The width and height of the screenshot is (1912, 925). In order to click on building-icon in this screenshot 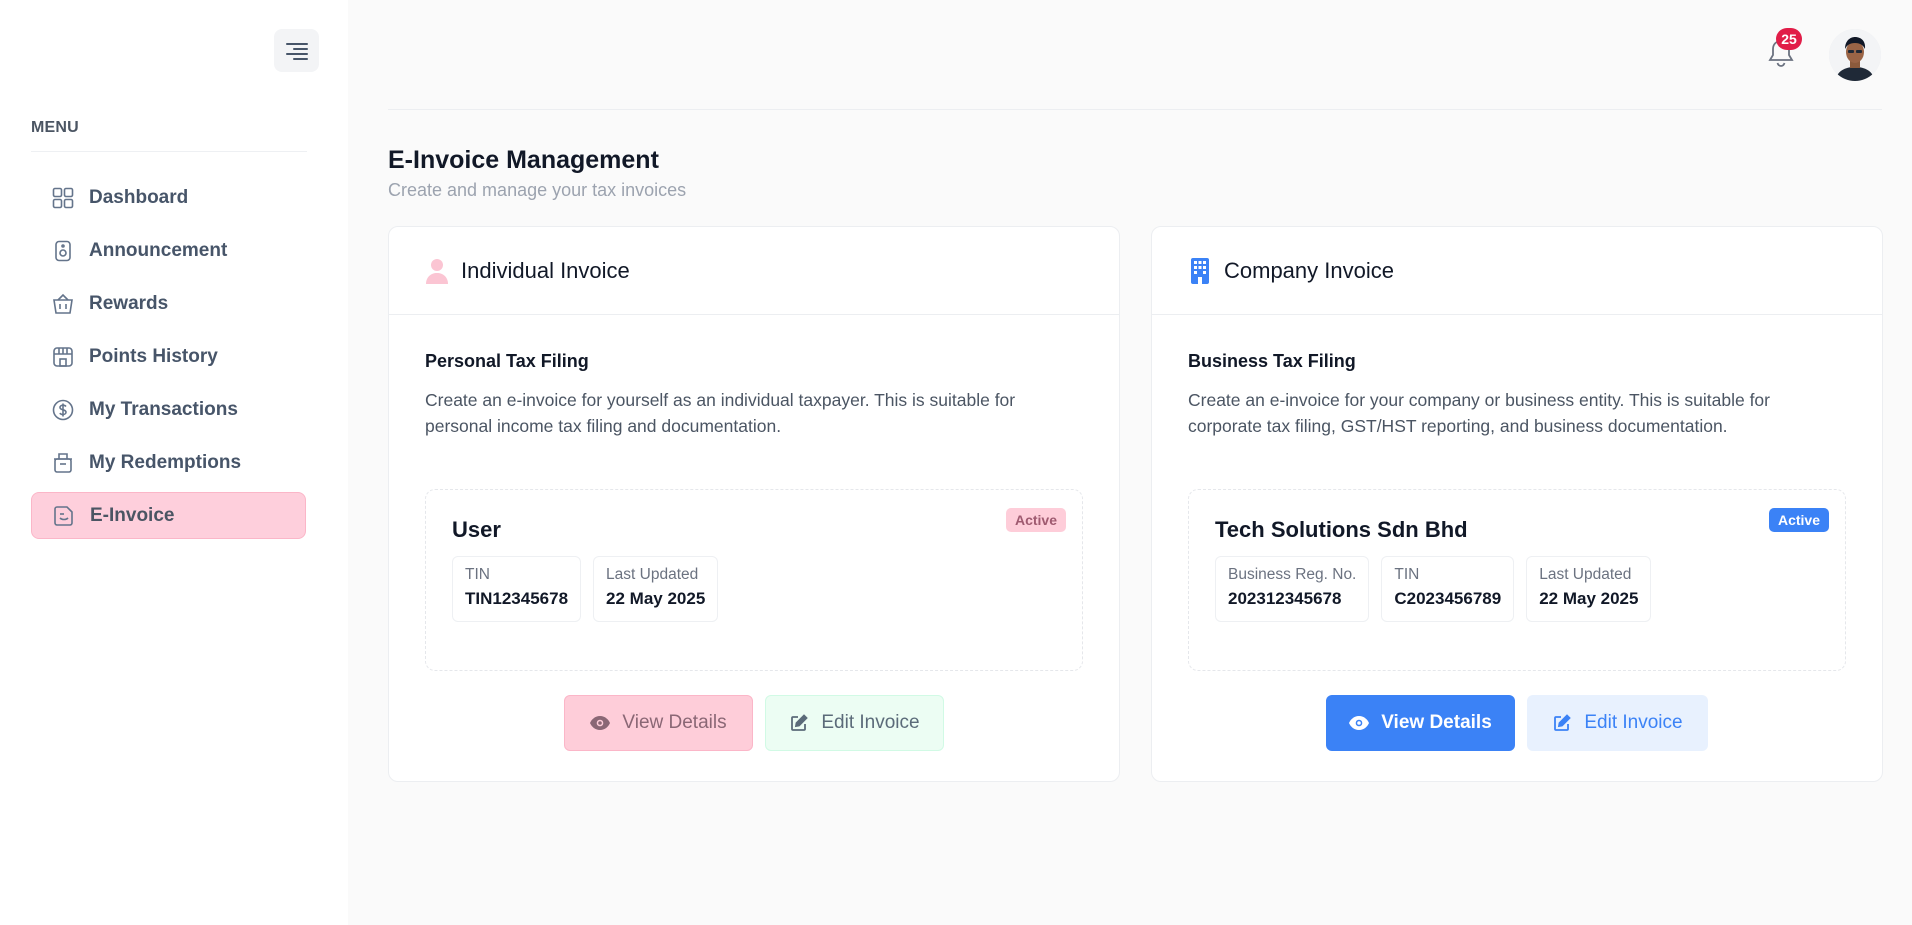, I will do `click(1200, 271)`.